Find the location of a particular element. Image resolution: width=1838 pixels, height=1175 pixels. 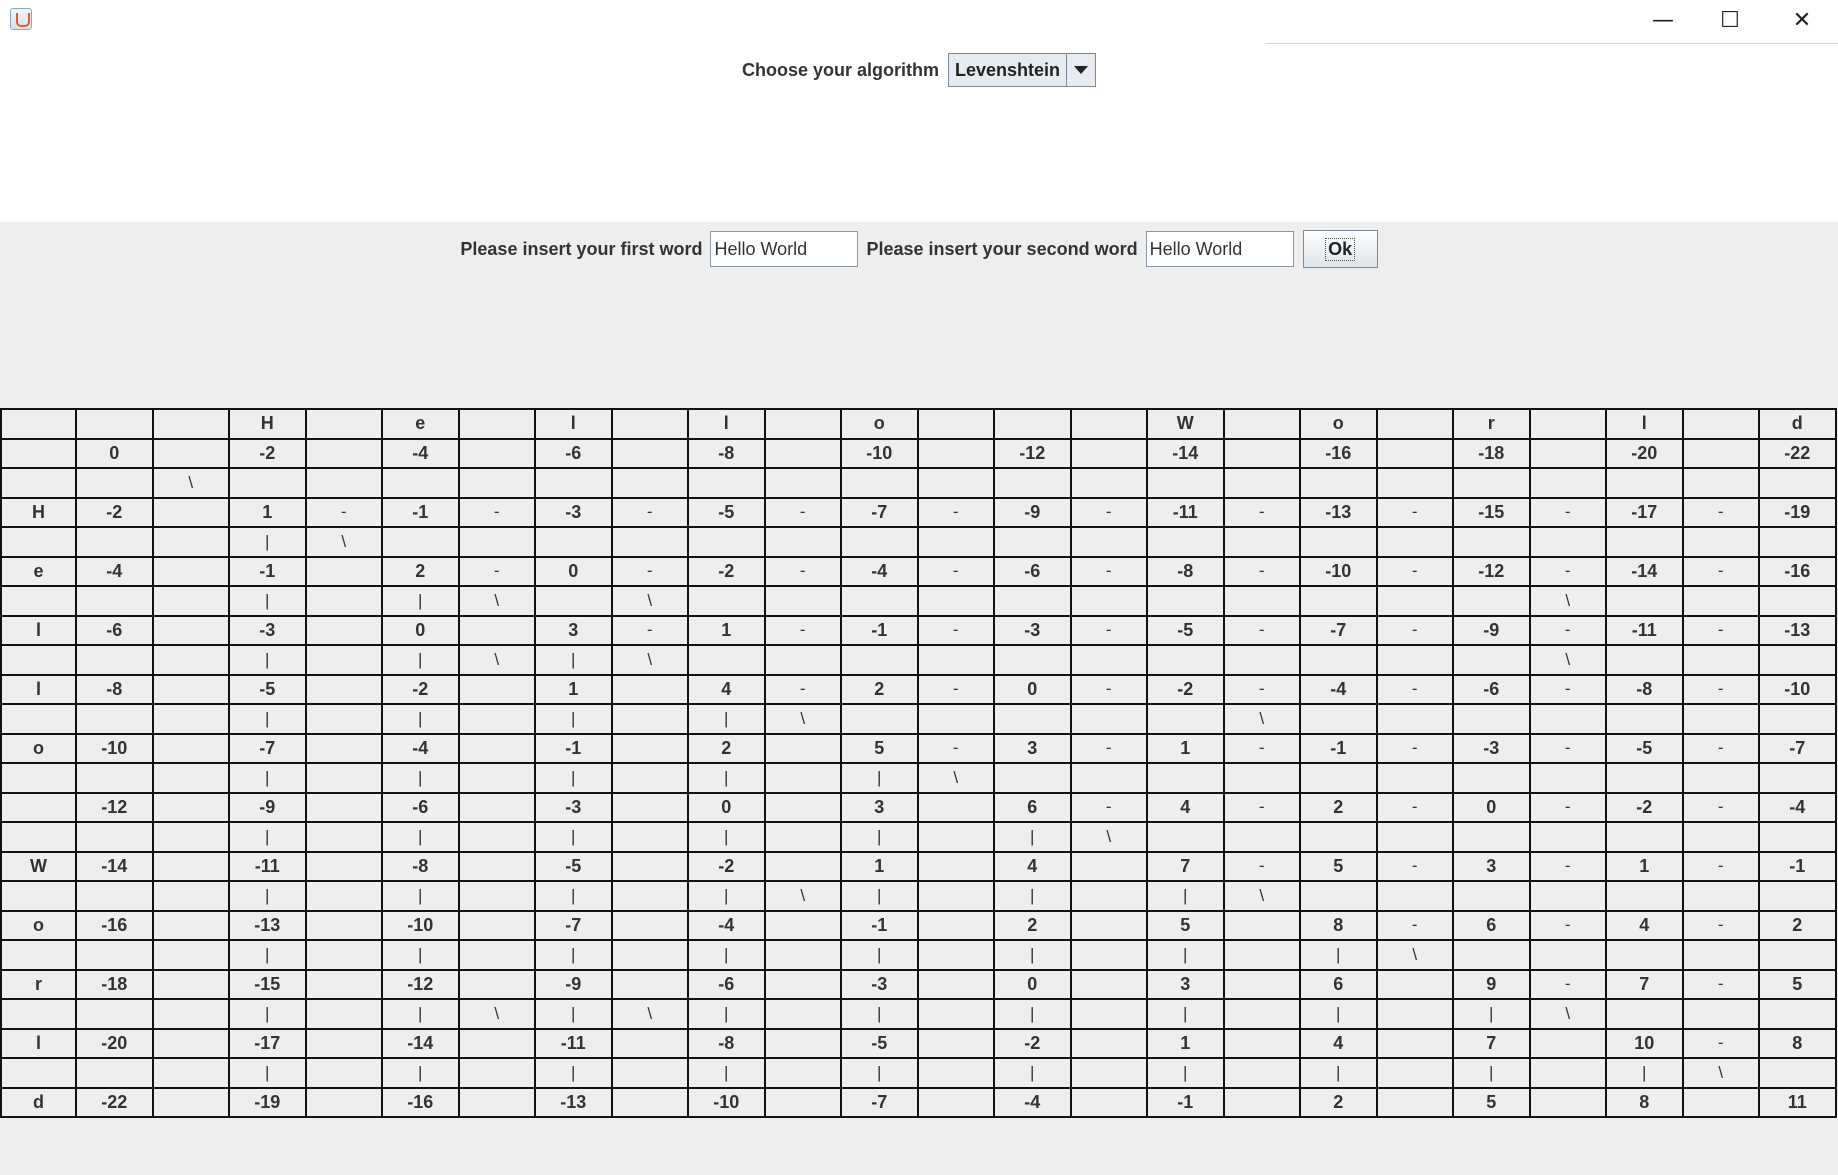

table-cell: W is located at coordinates (38, 866).